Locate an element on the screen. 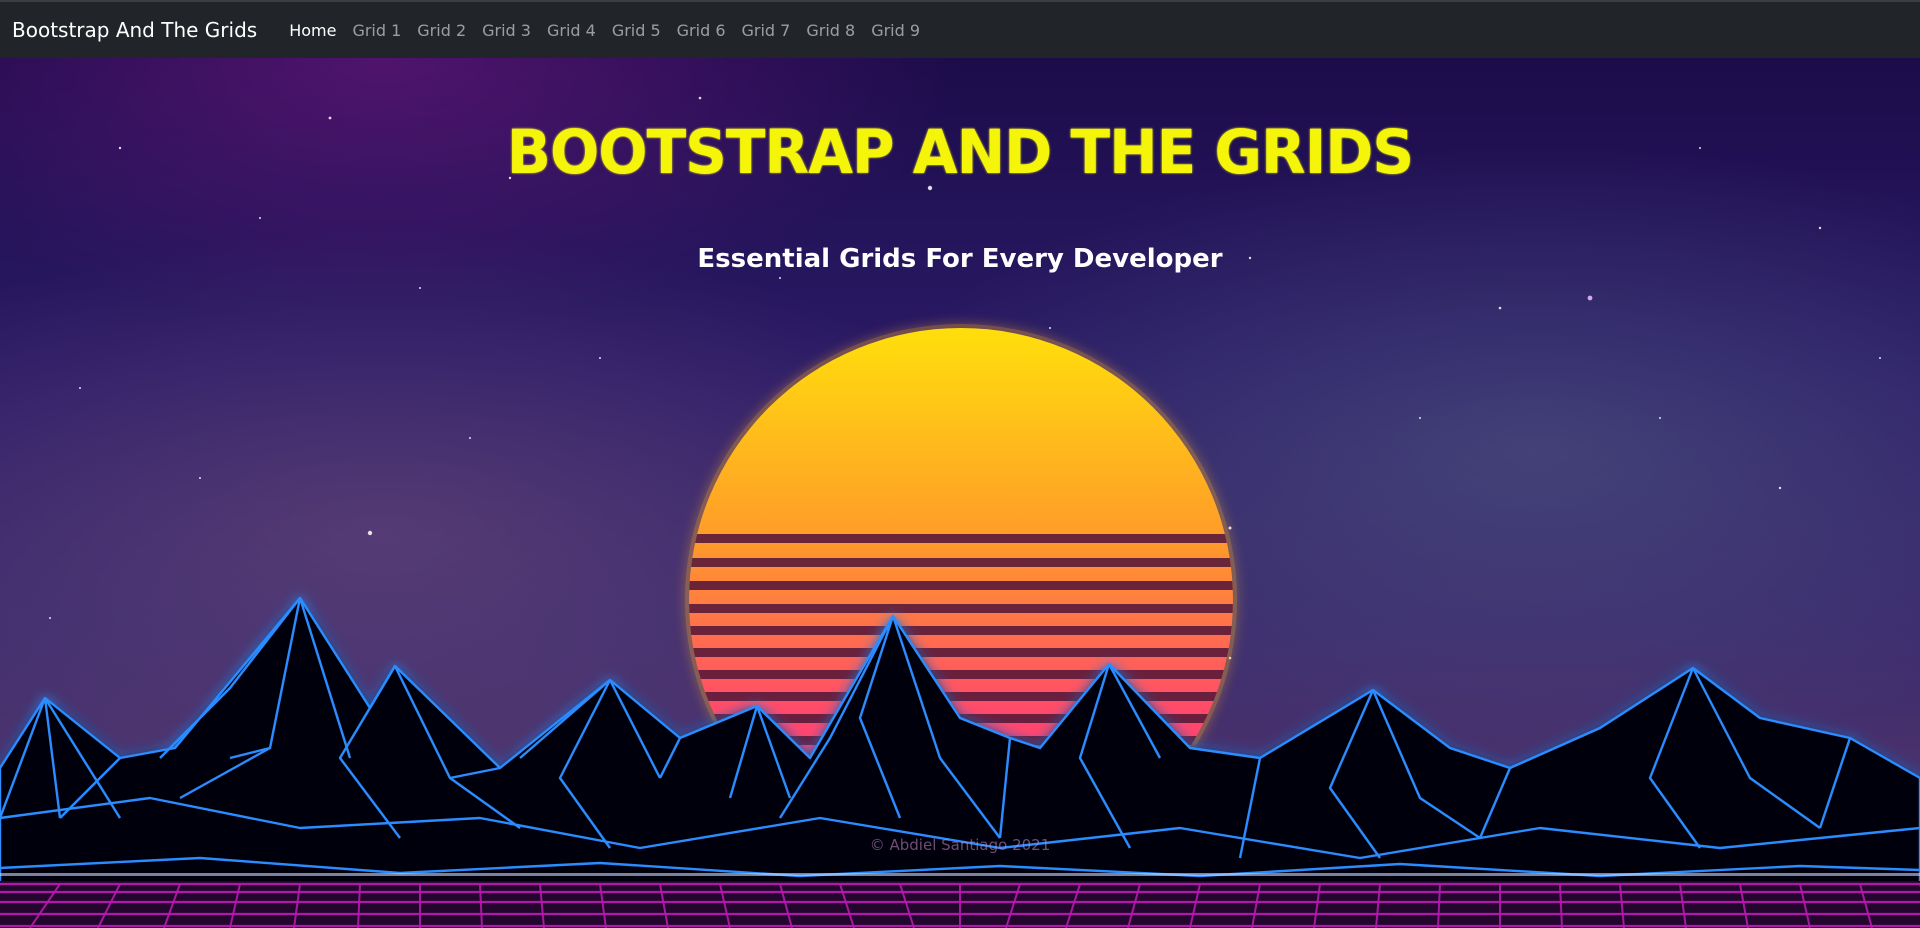 This screenshot has width=1920, height=928. navbar-brand: Bootstrap And The Grids is located at coordinates (134, 30).